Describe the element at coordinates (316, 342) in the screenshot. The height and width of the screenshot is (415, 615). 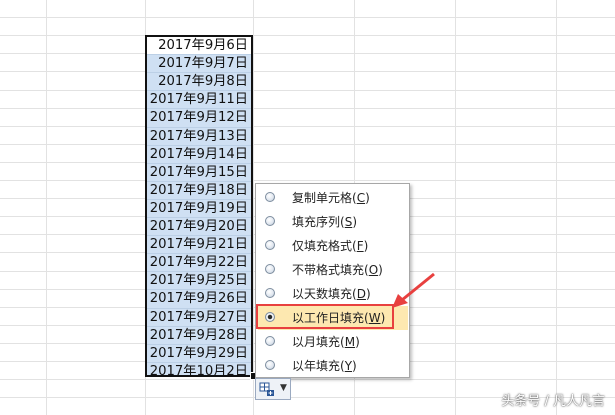
I see `menu-item-text: 以月填充` at that location.